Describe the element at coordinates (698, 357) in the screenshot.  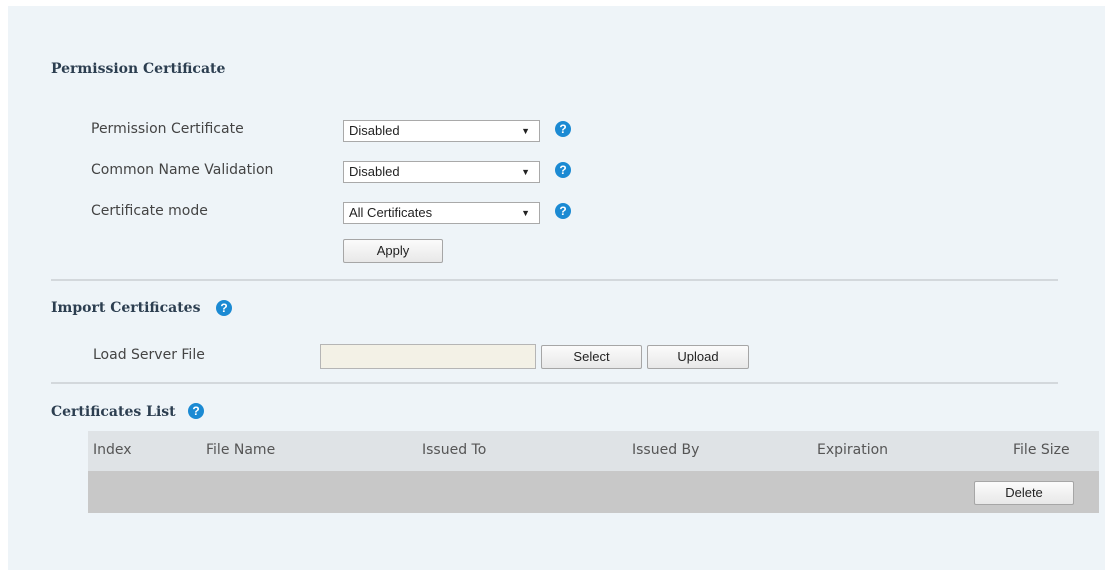
I see `upload-button: Upload` at that location.